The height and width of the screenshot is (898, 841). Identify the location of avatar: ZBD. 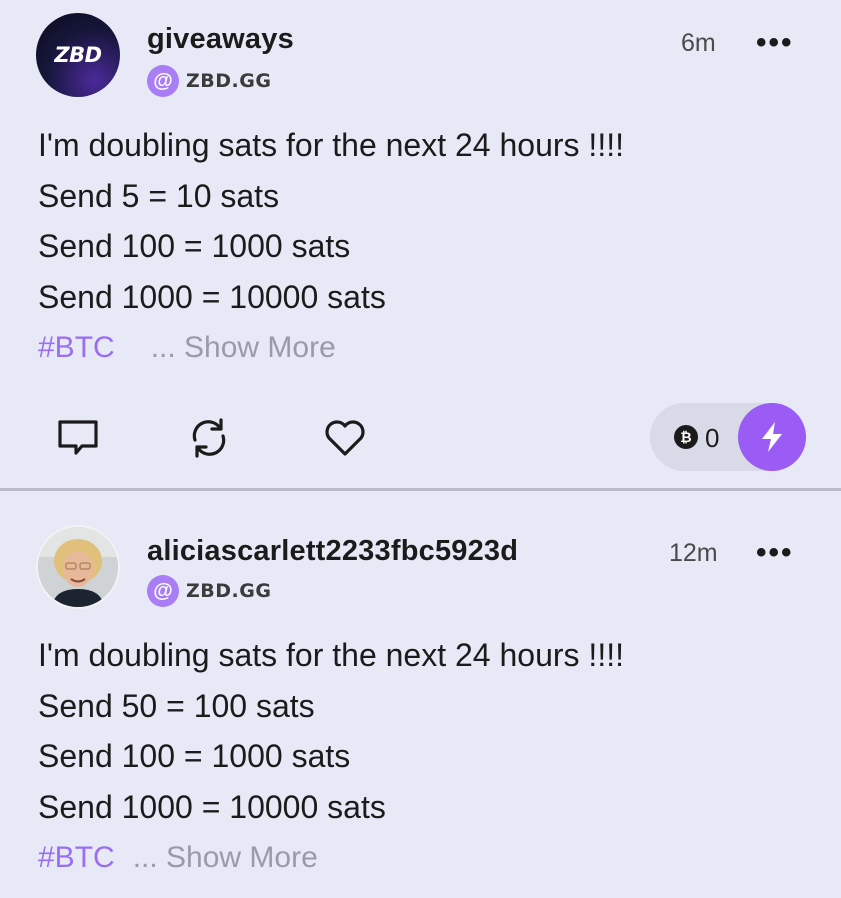
(78, 55).